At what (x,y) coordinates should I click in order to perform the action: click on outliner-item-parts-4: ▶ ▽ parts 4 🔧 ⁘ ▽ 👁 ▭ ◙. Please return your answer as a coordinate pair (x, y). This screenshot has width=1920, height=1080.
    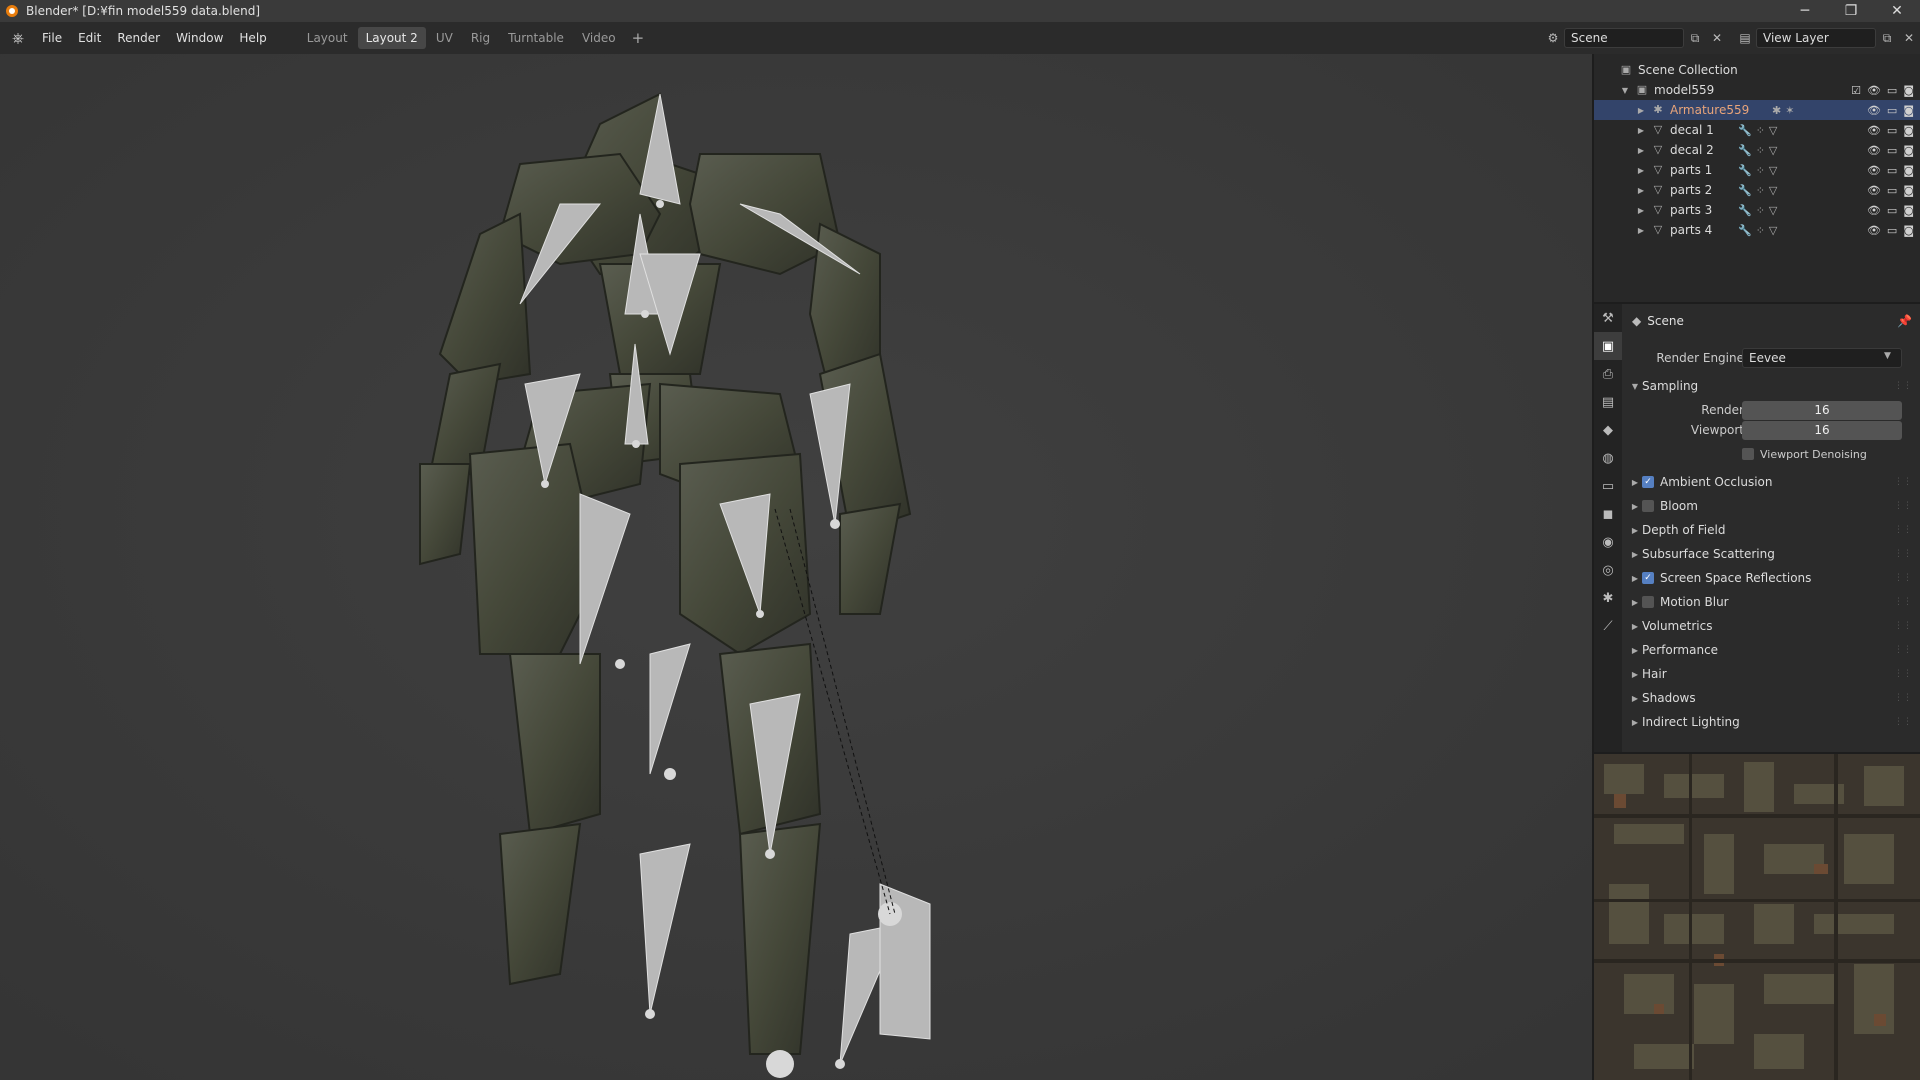
    Looking at the image, I should click on (1757, 230).